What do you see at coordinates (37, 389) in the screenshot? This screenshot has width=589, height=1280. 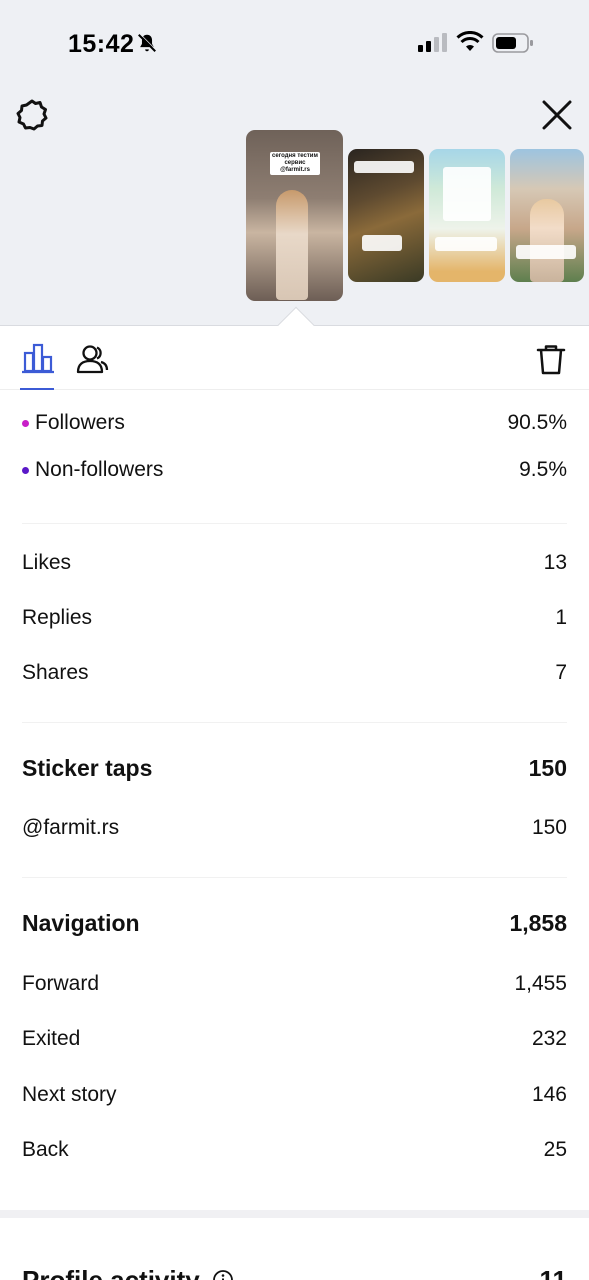 I see `active-tab-indicator` at bounding box center [37, 389].